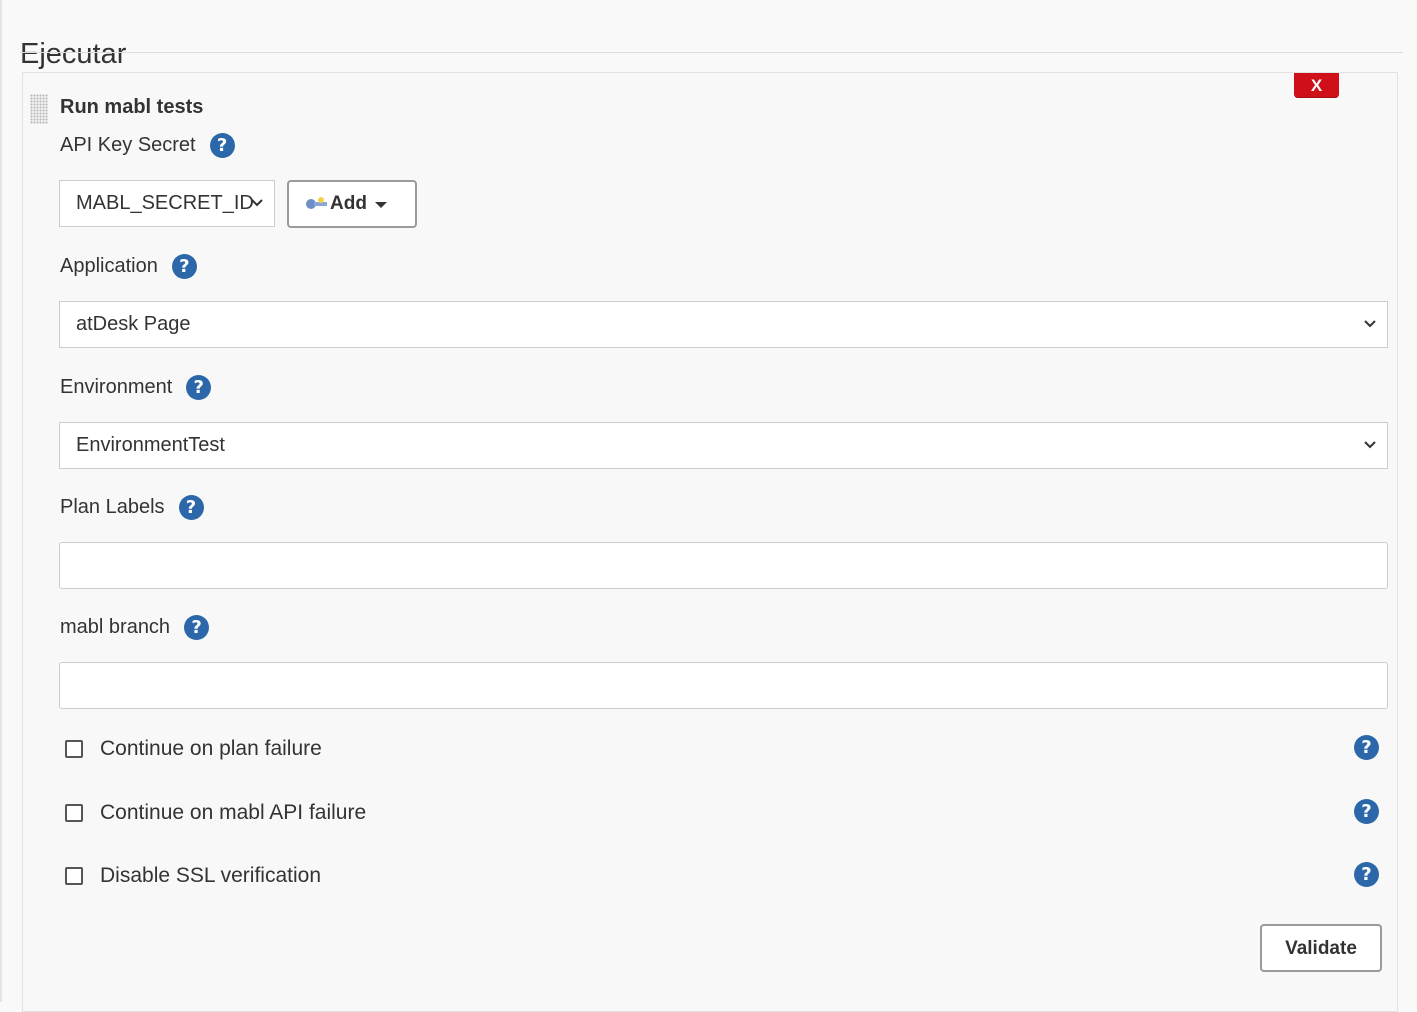  I want to click on disable-ssl-verification-help-icon: ?, so click(1366, 874).